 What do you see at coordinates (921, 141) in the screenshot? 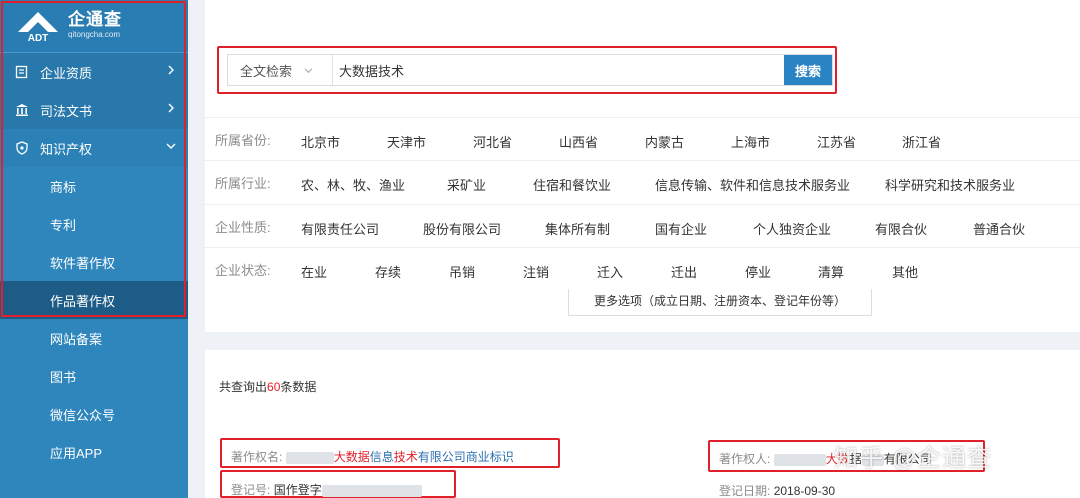
I see `filter-option: 浙江省` at bounding box center [921, 141].